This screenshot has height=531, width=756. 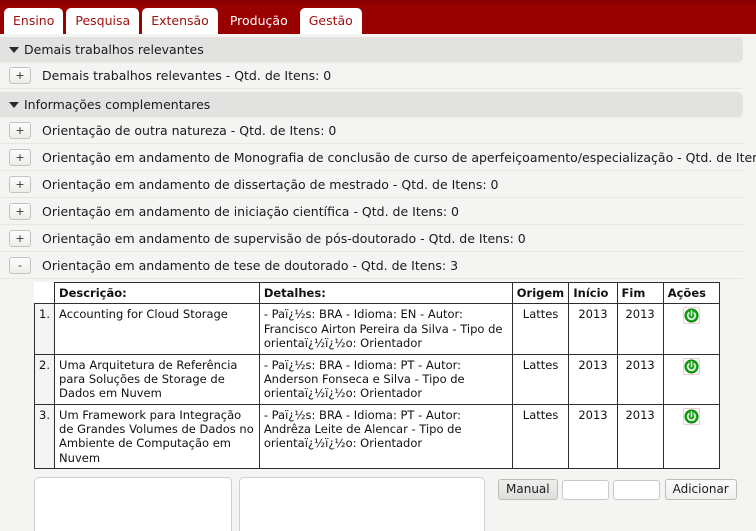 I want to click on section-title: Informações complementares, so click(x=117, y=104).